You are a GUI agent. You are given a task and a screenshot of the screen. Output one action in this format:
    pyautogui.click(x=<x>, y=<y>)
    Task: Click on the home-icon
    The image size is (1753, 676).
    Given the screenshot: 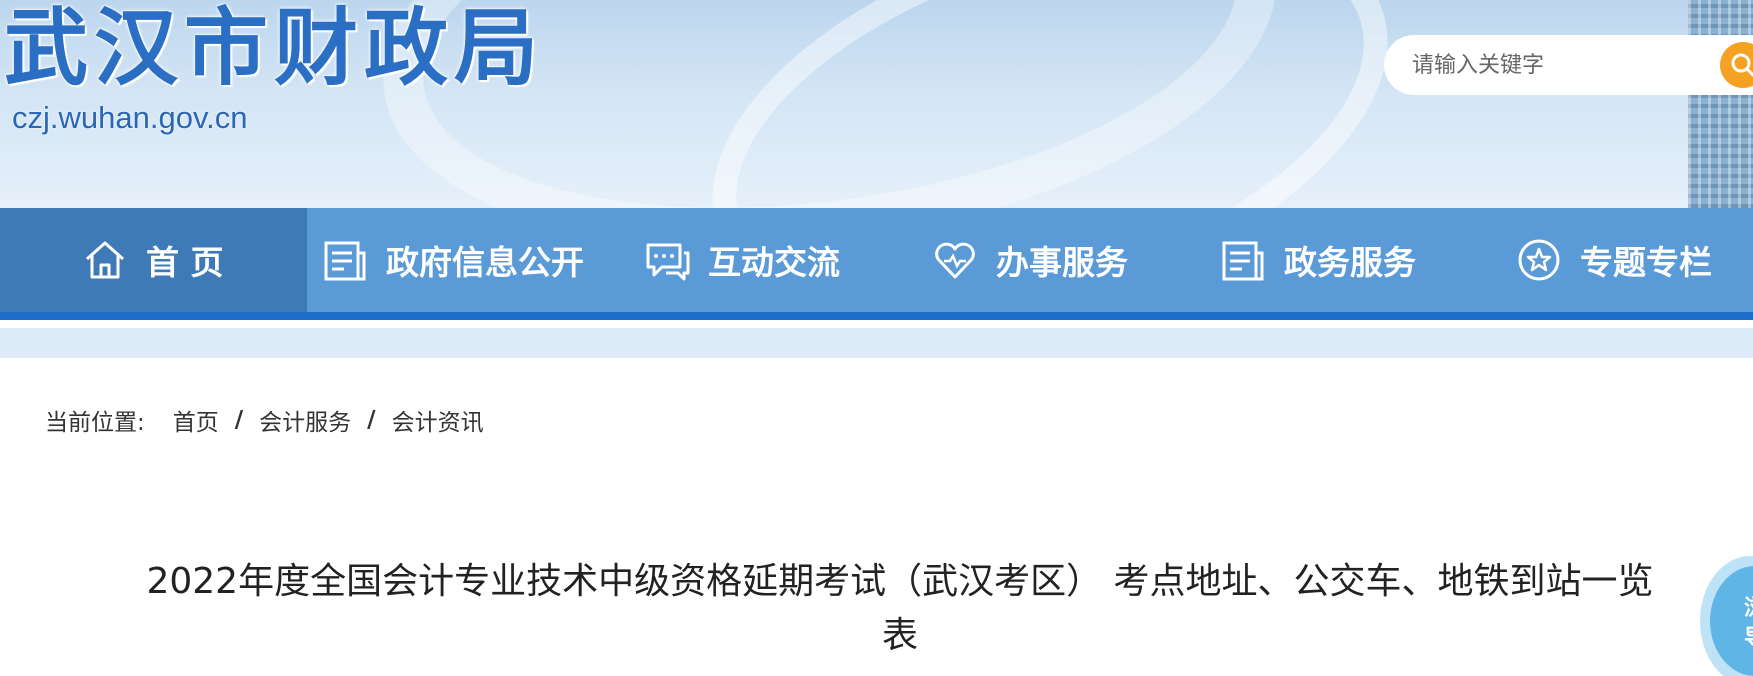 What is the action you would take?
    pyautogui.click(x=105, y=260)
    